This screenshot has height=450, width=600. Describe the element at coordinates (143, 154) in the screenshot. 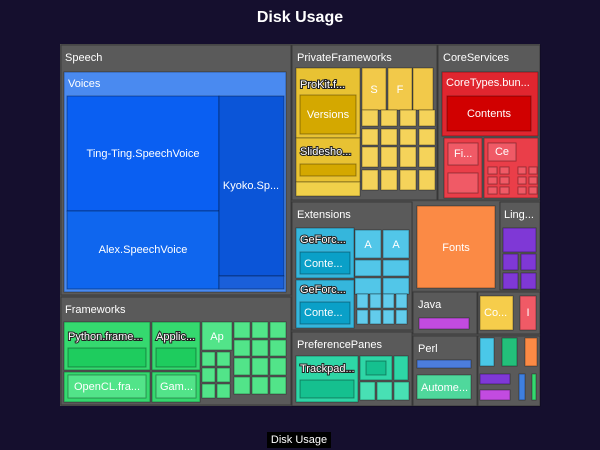

I see `leaf-label-ting-ting: Ting-Ting.SpeechVoice` at that location.